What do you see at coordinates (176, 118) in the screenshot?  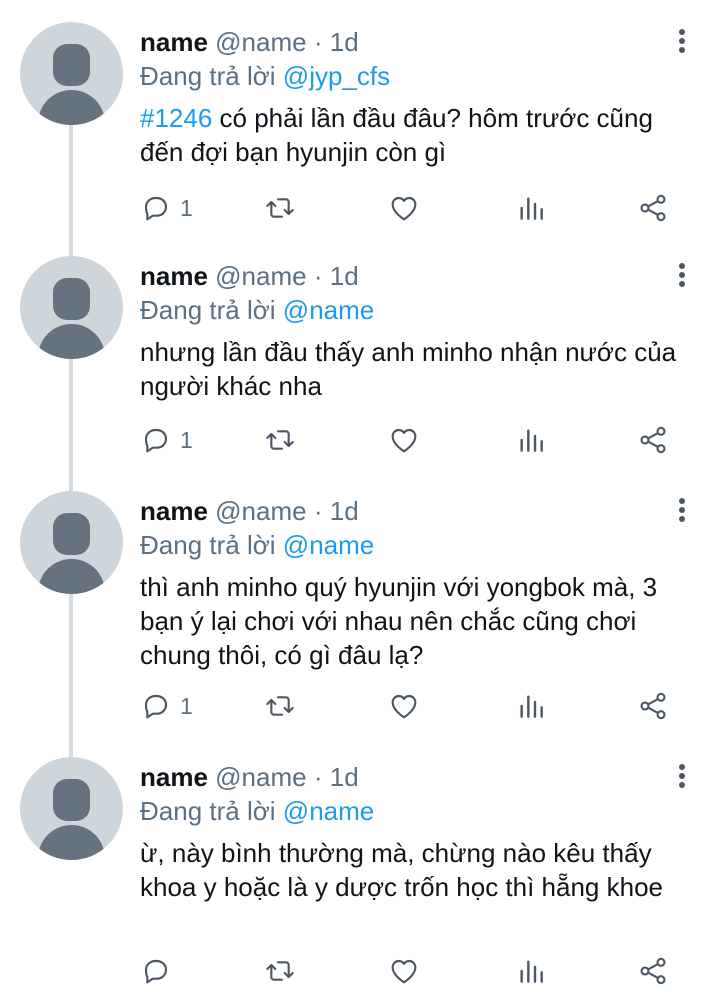 I see `hashtag-link: #1246` at bounding box center [176, 118].